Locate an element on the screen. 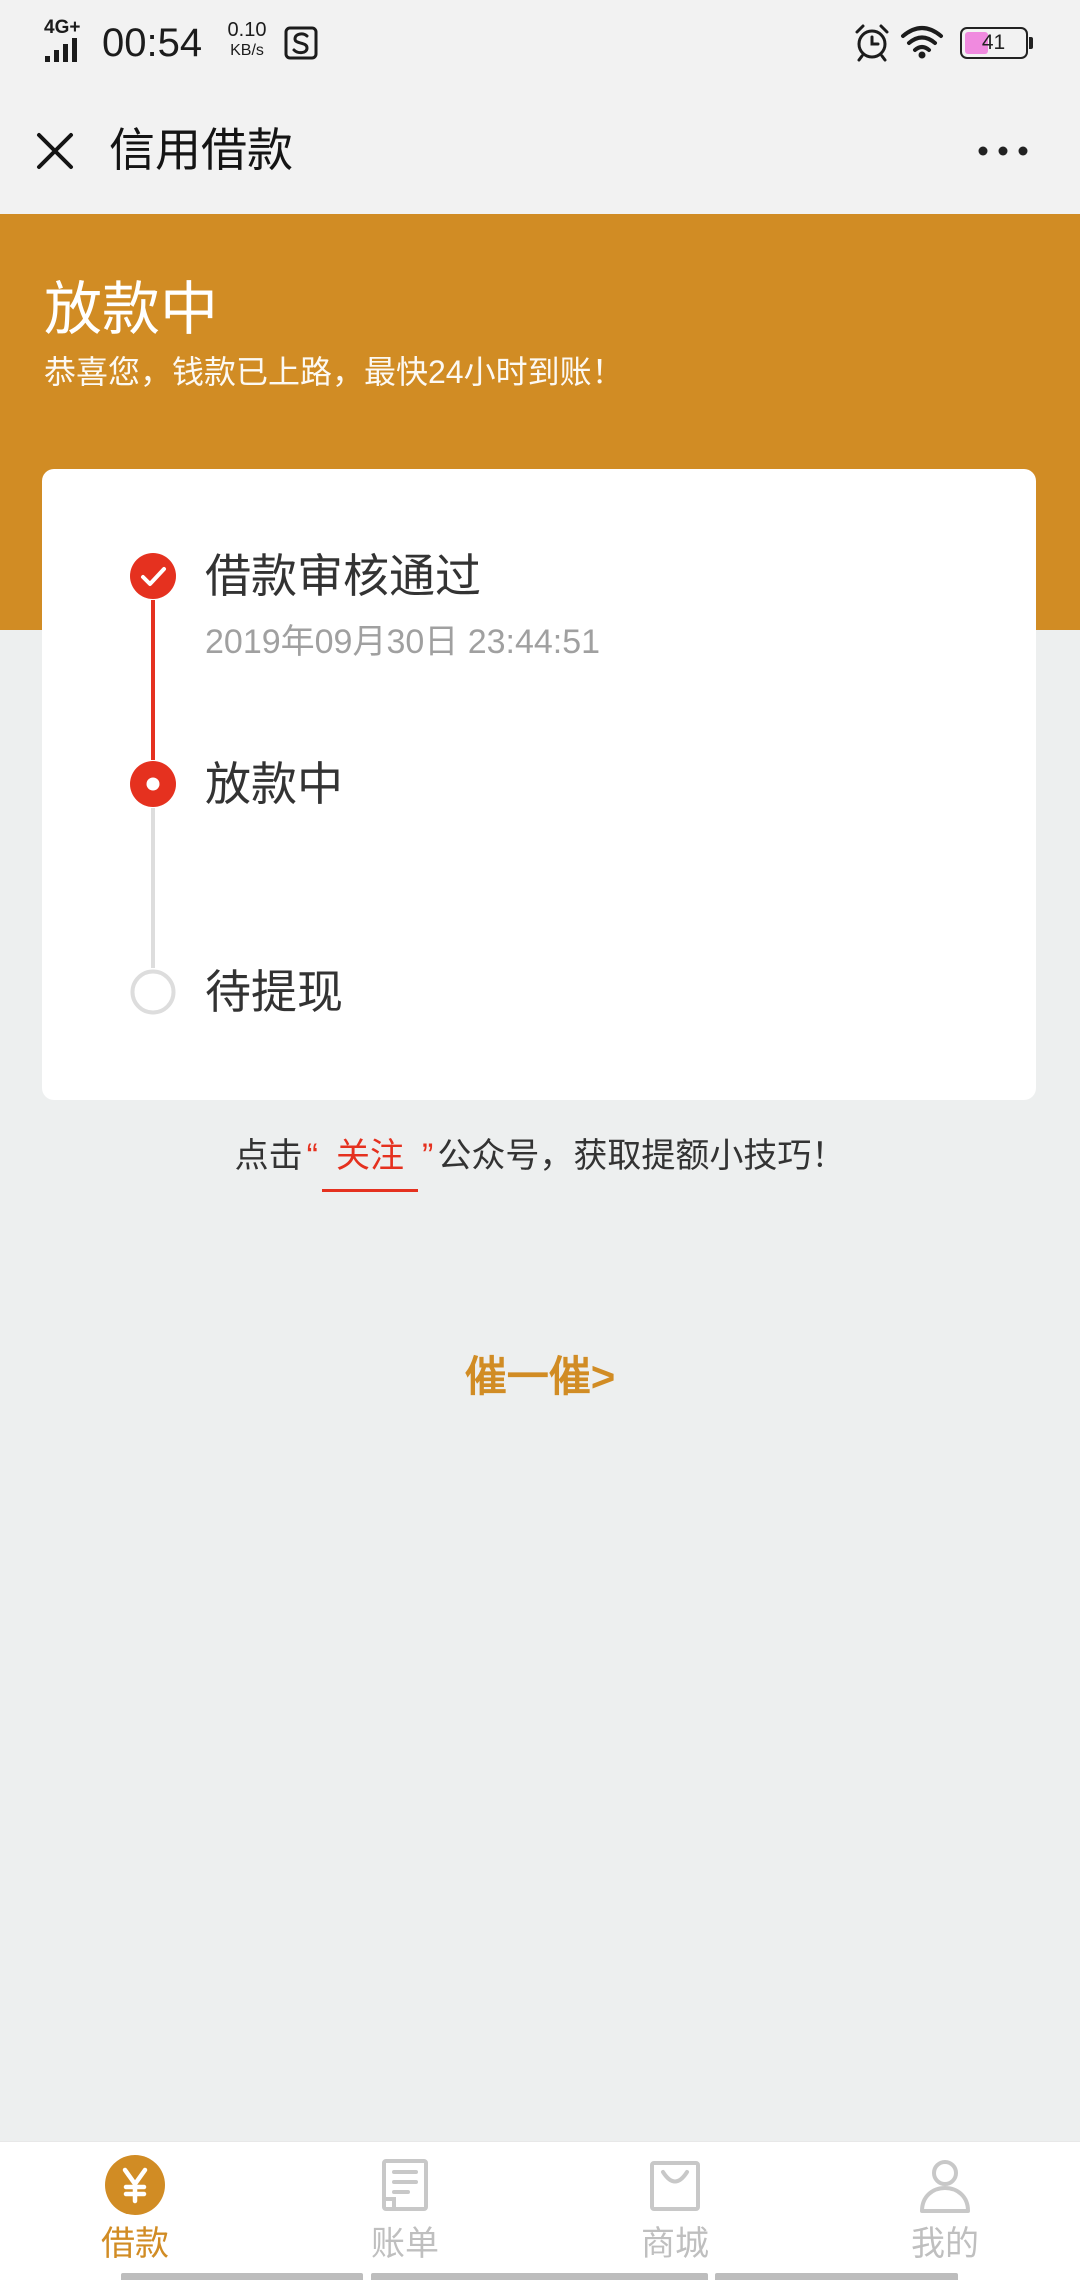 The image size is (1080, 2280). tab-bill: 账单 is located at coordinates (405, 2208).